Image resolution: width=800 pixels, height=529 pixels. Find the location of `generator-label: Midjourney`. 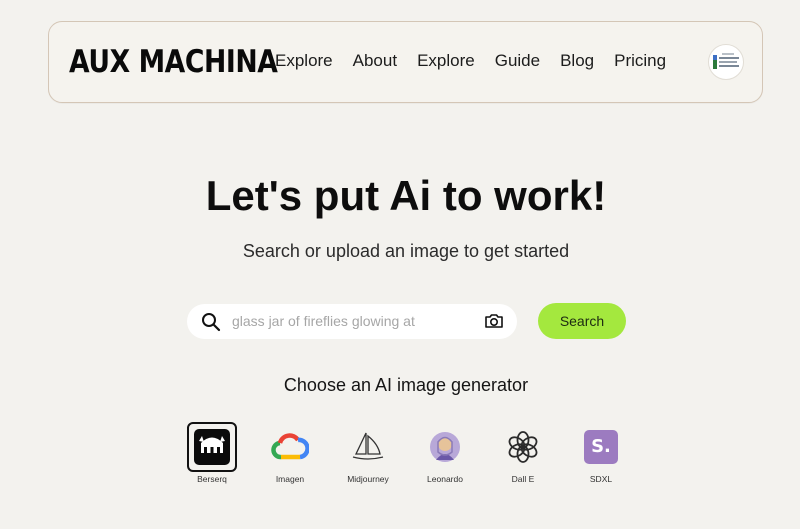

generator-label: Midjourney is located at coordinates (368, 479).